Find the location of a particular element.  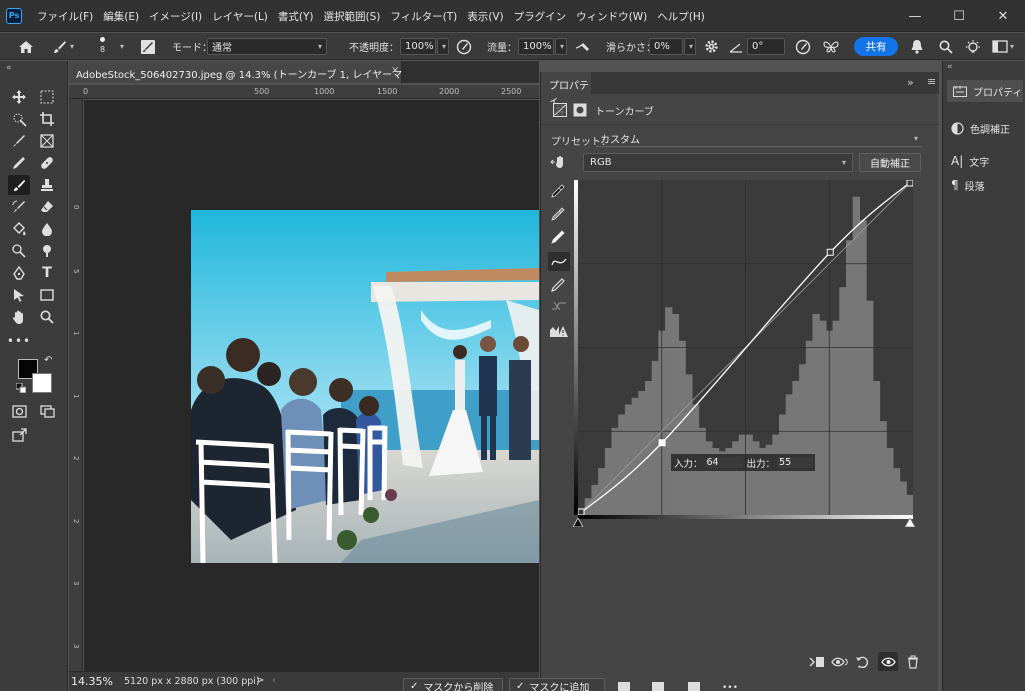

menu-view: 表示(V) is located at coordinates (485, 16).